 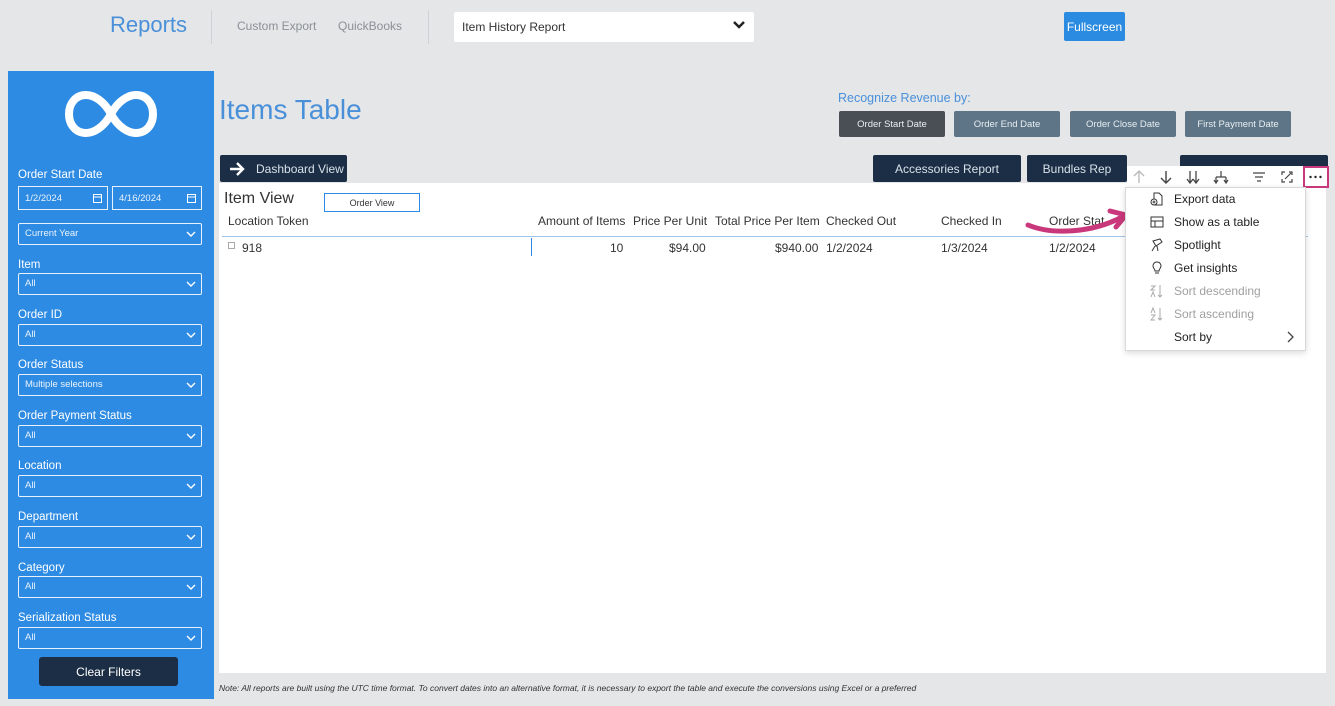 What do you see at coordinates (52, 233) in the screenshot?
I see `period-value: Current Year` at bounding box center [52, 233].